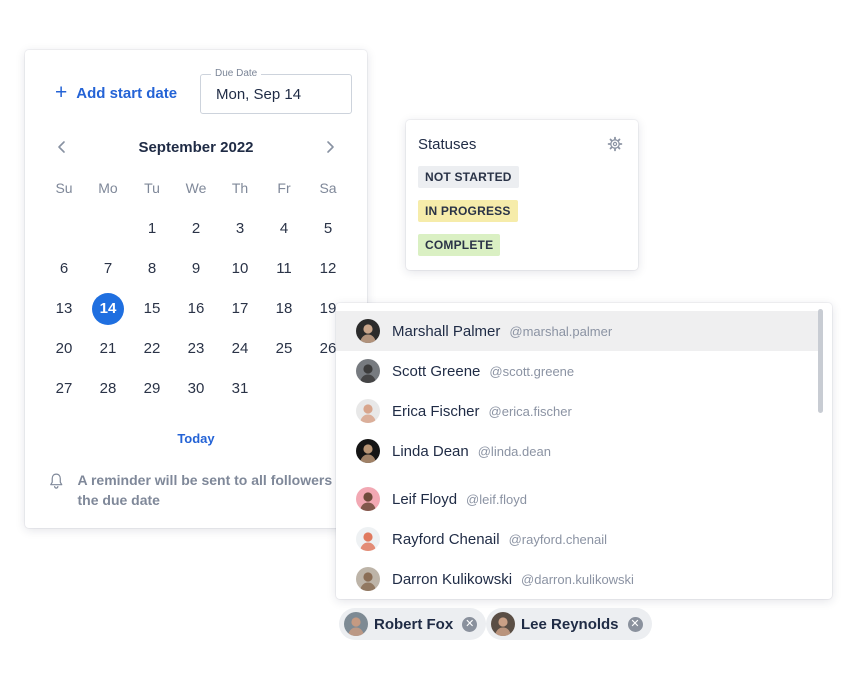 Image resolution: width=857 pixels, height=677 pixels. I want to click on due-date-label: Due Date, so click(236, 73).